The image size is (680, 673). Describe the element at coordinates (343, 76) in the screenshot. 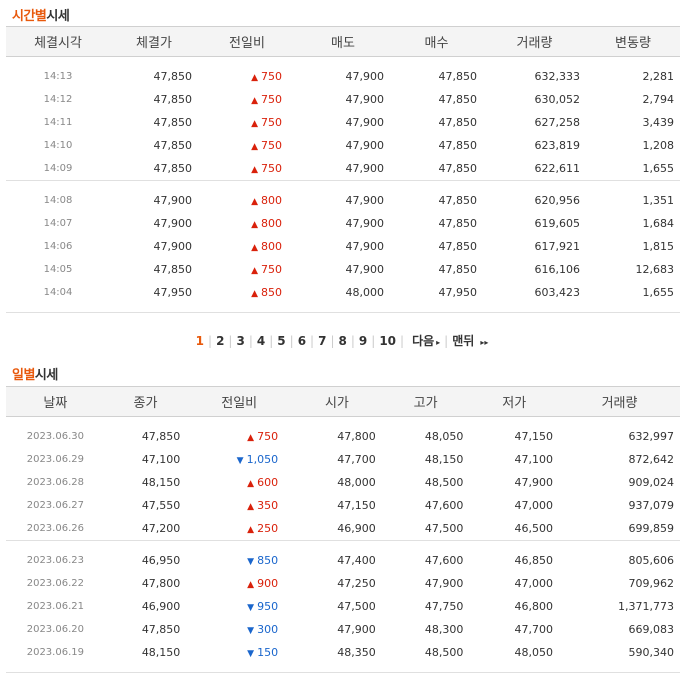

I see `time-table-row: 14:13 47,850 ▲ 750 47,900 47,850 632,333 2,281` at that location.